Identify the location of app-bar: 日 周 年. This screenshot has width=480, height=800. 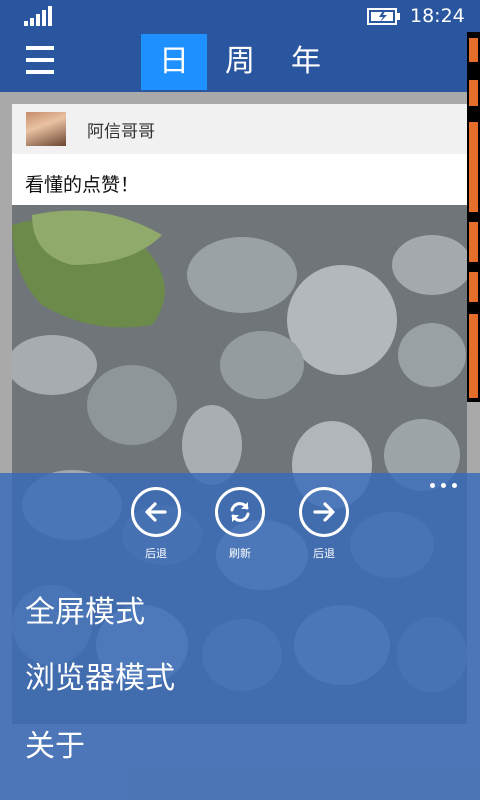
(240, 62).